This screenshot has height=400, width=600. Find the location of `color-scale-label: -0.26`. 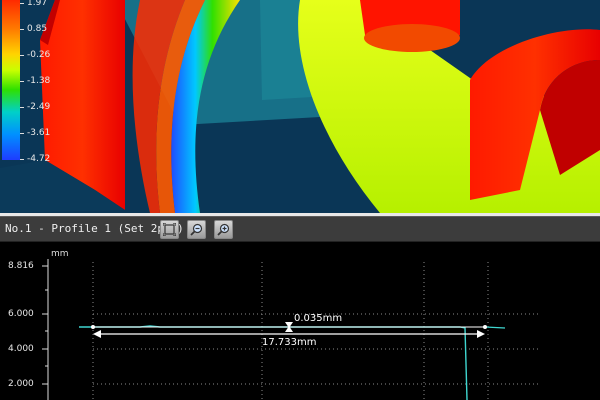

color-scale-label: -0.26 is located at coordinates (39, 55).